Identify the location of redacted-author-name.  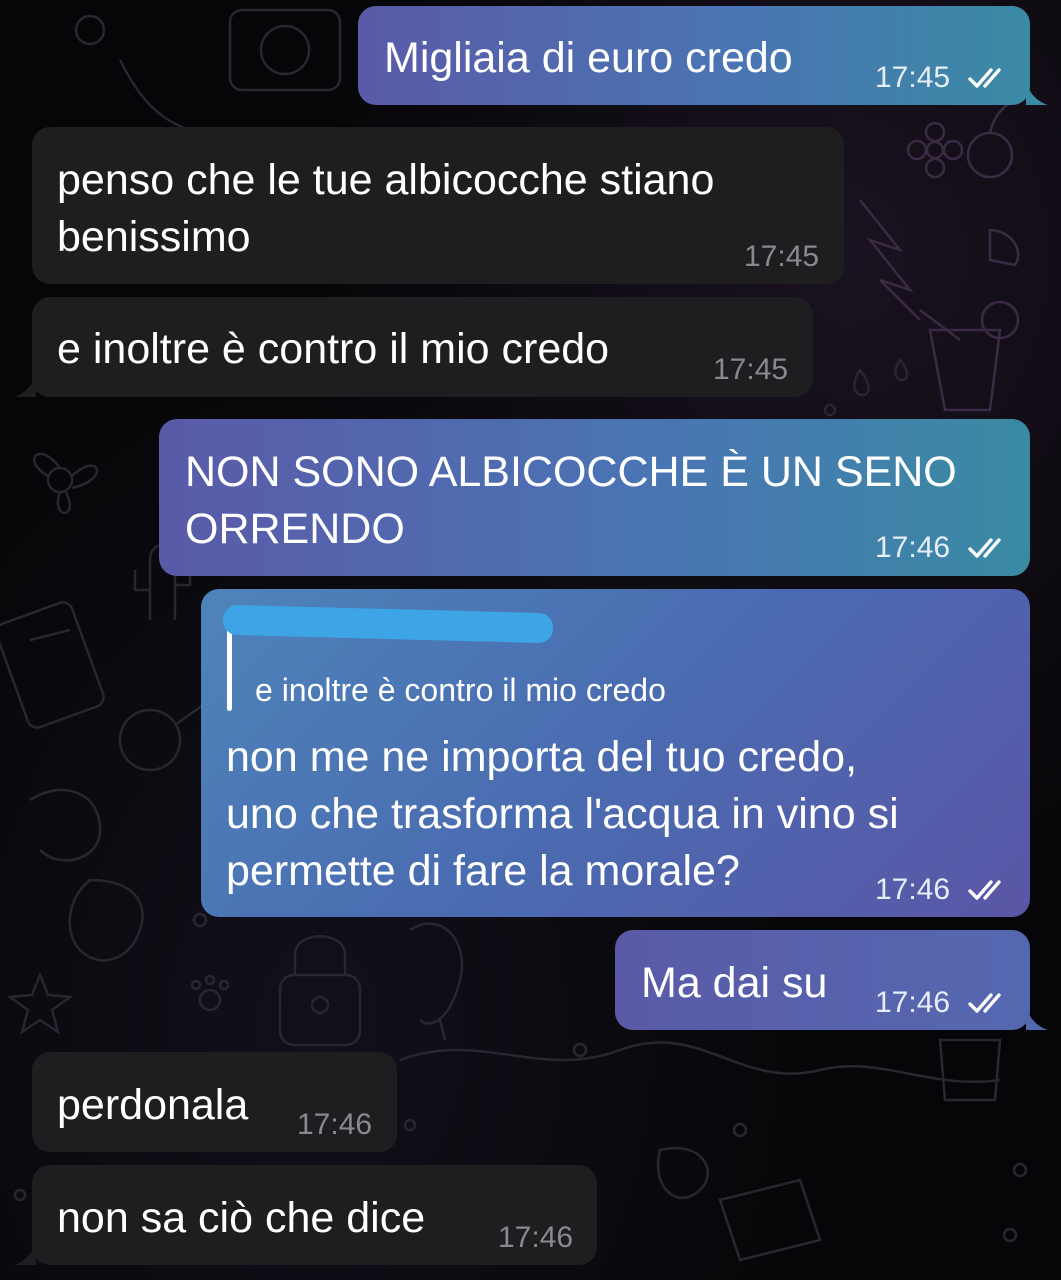
(388, 624).